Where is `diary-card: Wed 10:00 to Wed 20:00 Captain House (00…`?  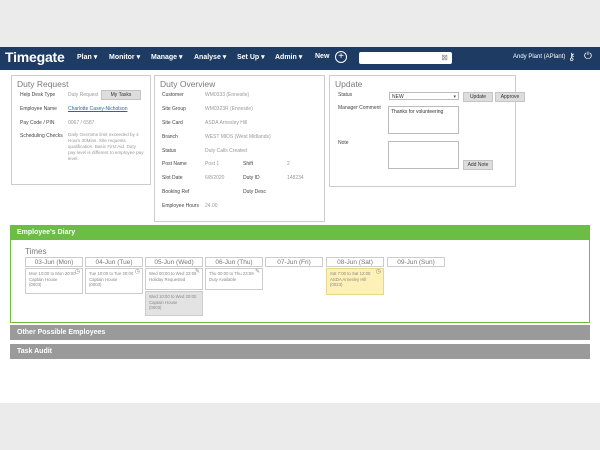
diary-card: Wed 10:00 to Wed 20:00 Captain House (00… is located at coordinates (174, 303).